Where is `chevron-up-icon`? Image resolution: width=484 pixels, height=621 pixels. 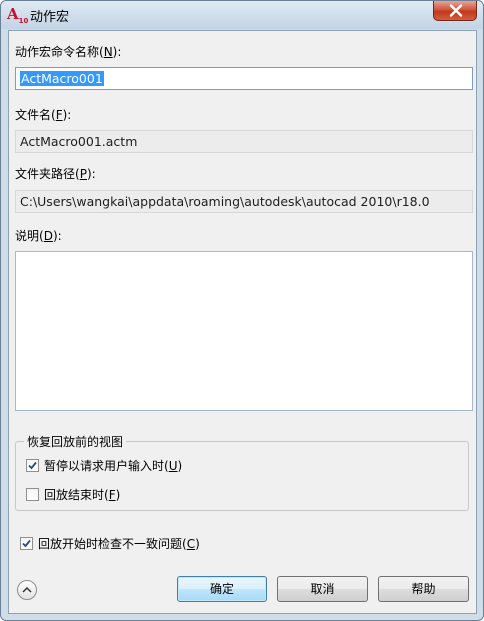 chevron-up-icon is located at coordinates (27, 589).